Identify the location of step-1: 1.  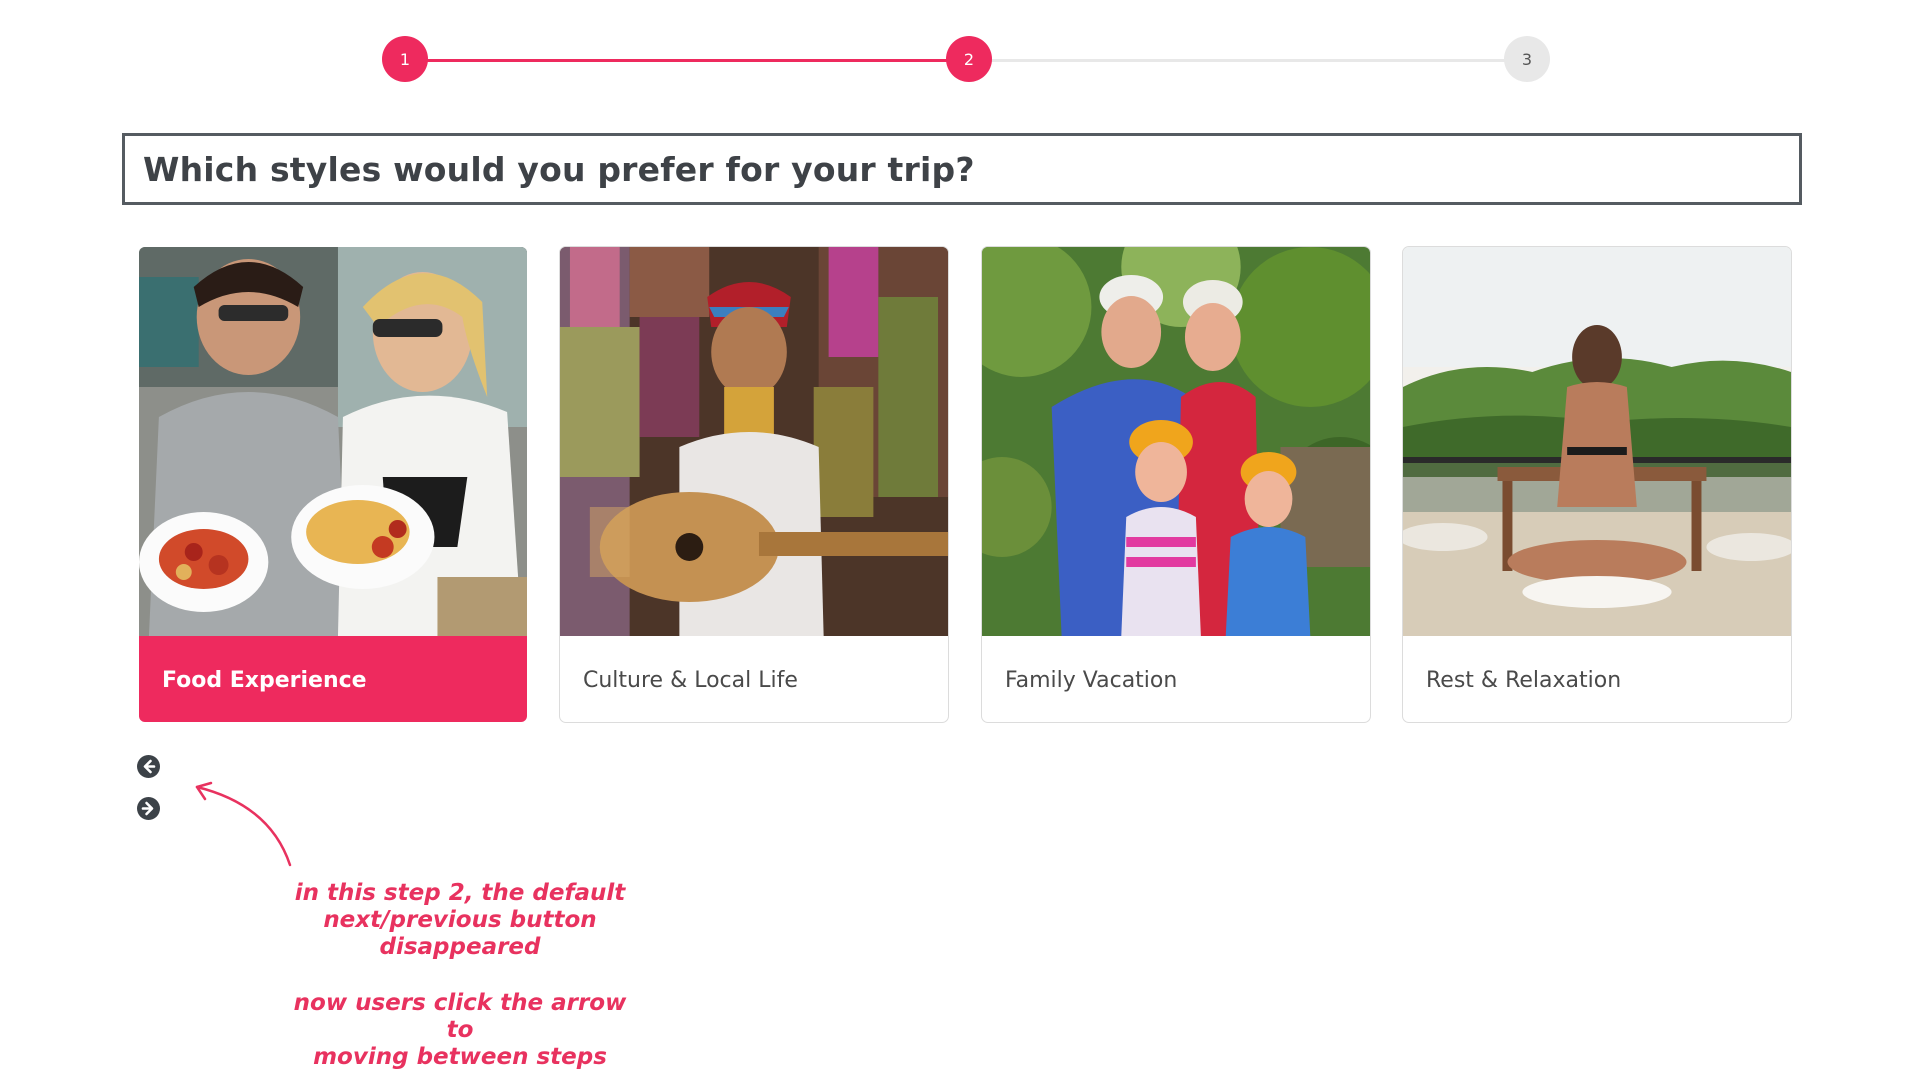
(405, 59).